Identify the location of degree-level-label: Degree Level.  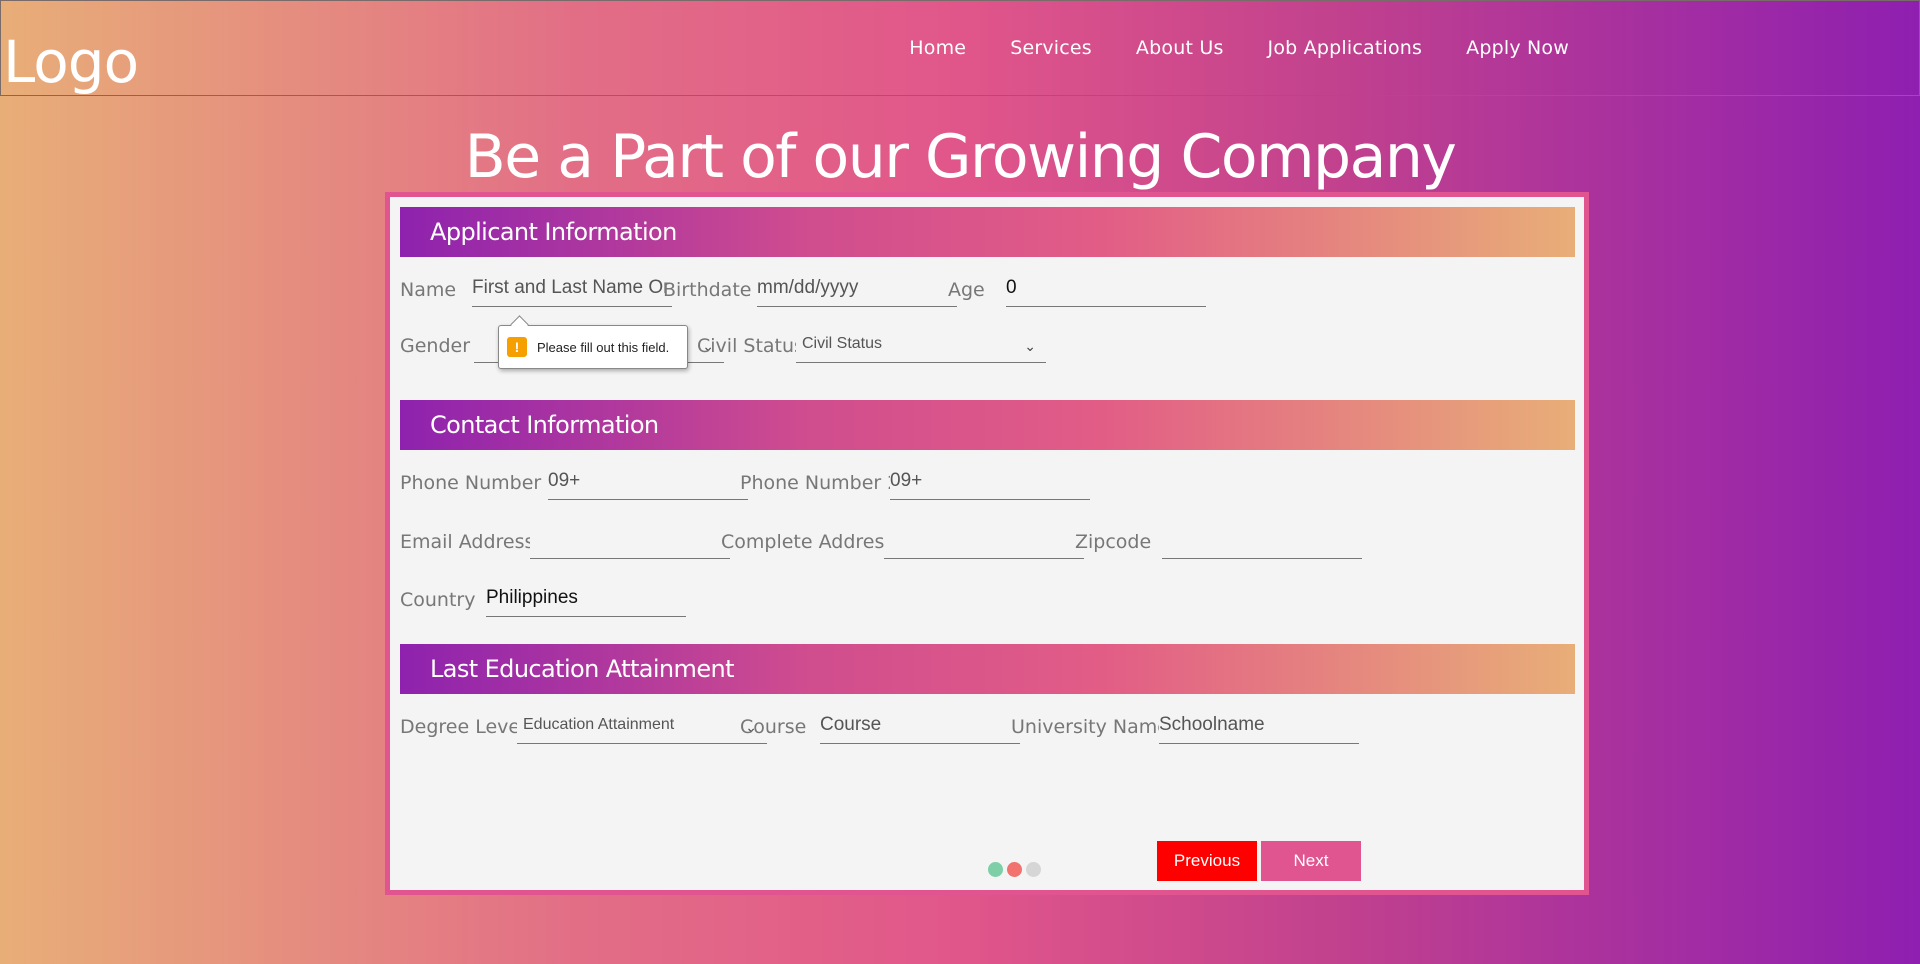
(463, 727).